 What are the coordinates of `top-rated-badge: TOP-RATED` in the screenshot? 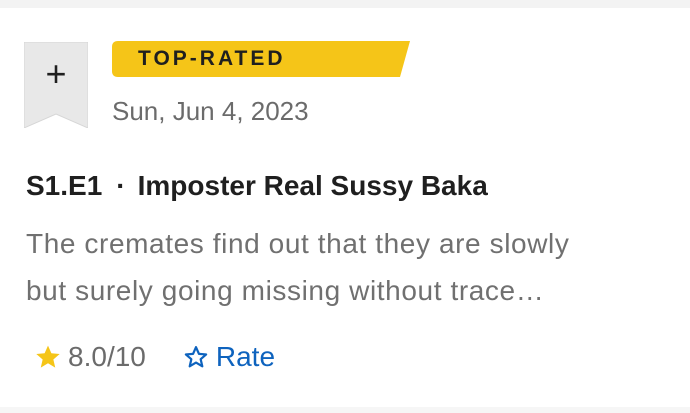 It's located at (262, 59).